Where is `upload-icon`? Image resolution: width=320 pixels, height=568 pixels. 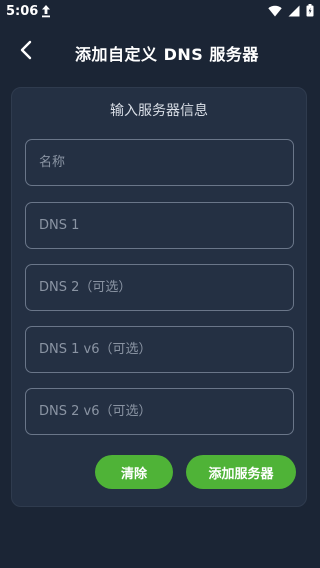 upload-icon is located at coordinates (46, 11).